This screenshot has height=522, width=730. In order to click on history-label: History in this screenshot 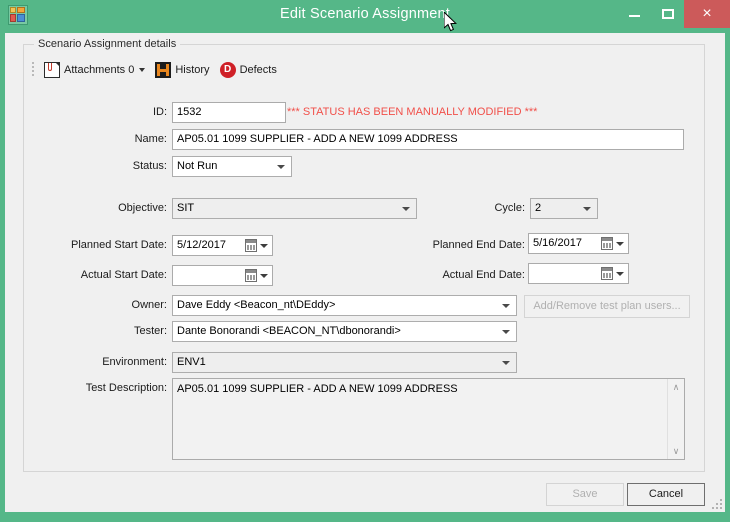, I will do `click(192, 70)`.